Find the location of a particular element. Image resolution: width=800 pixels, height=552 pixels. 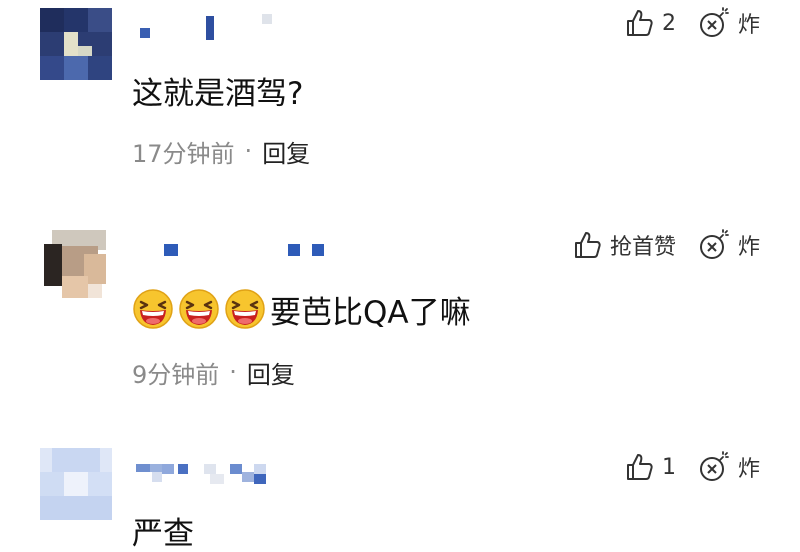

like-count: 2 is located at coordinates (668, 23).